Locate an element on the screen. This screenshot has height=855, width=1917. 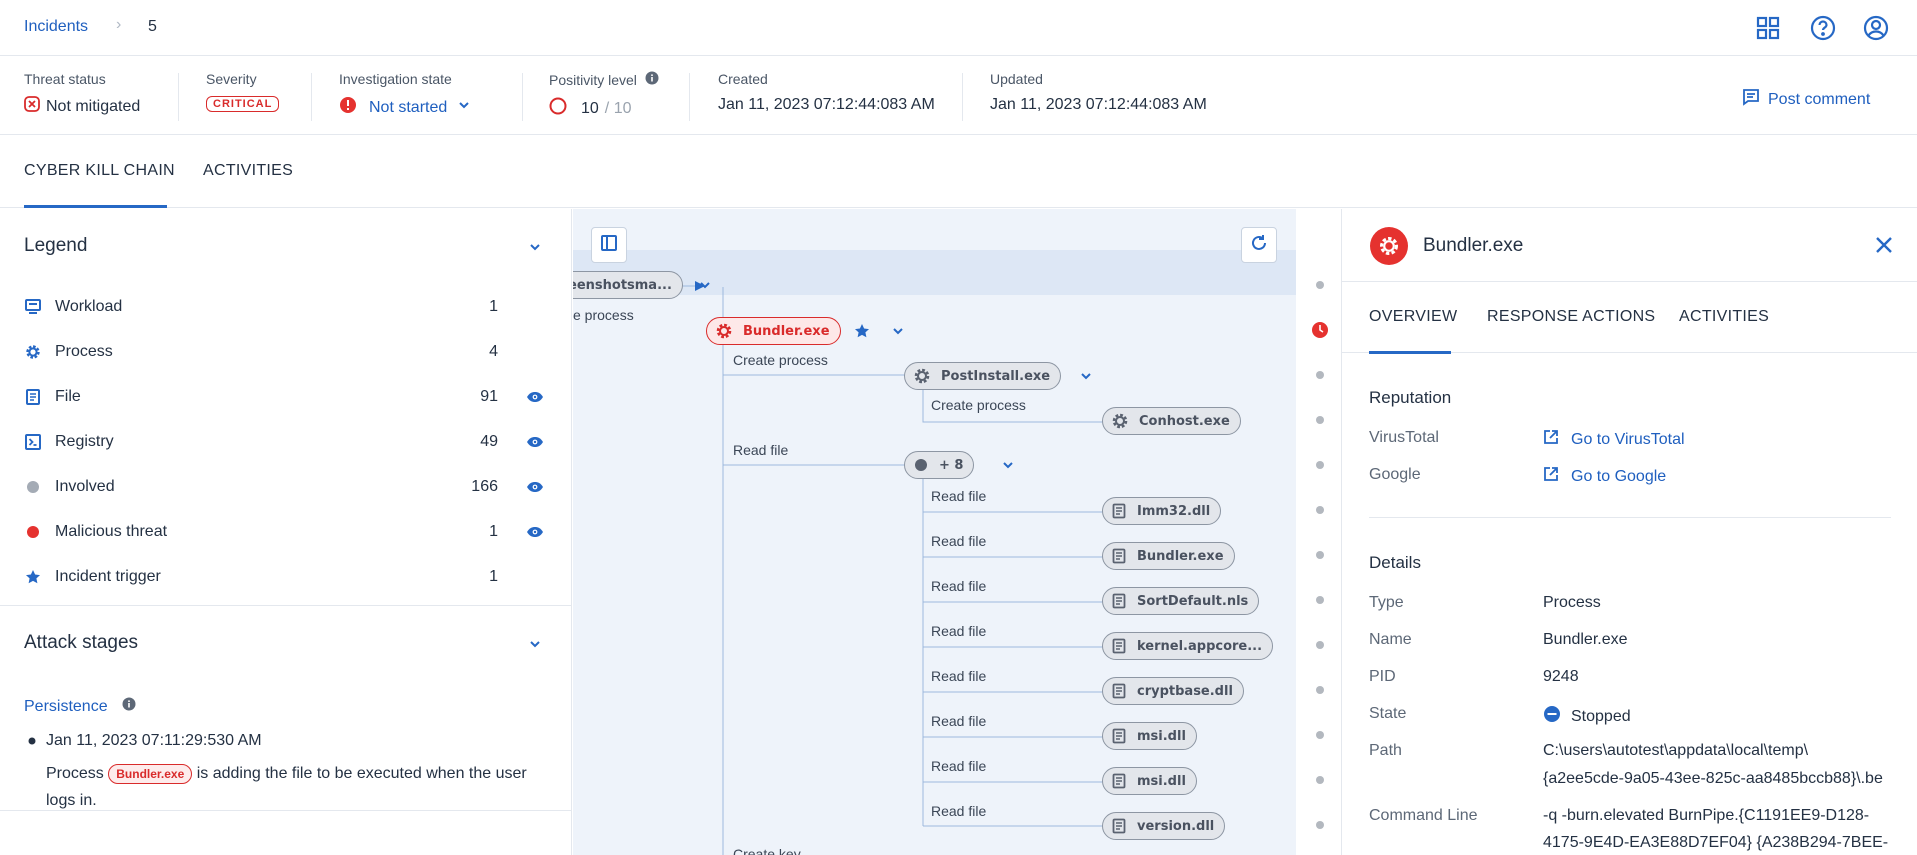
stage-event: Jan 11, 2023 07:11:29:530 AM is located at coordinates (145, 741).